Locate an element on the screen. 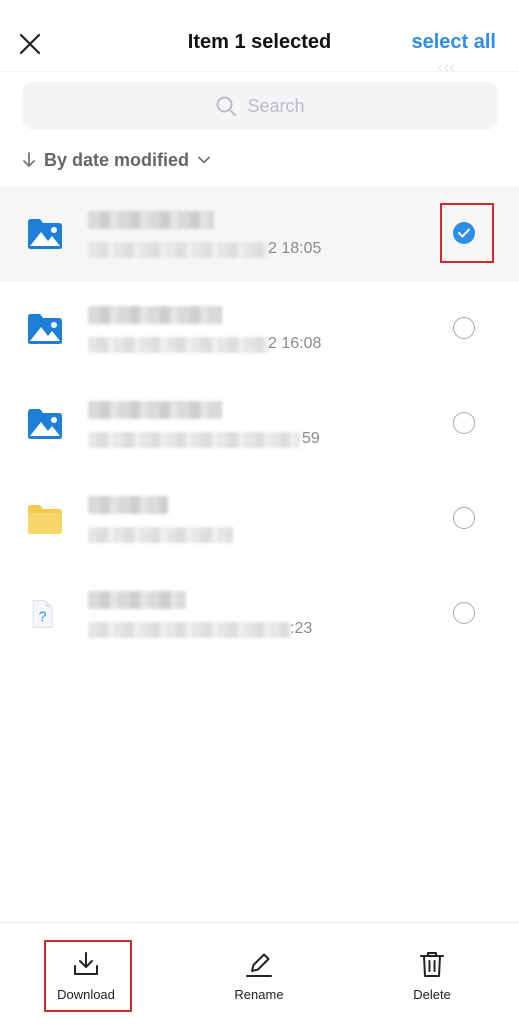 The width and height of the screenshot is (519, 1024). file-row: 2 16:08 is located at coordinates (259, 328).